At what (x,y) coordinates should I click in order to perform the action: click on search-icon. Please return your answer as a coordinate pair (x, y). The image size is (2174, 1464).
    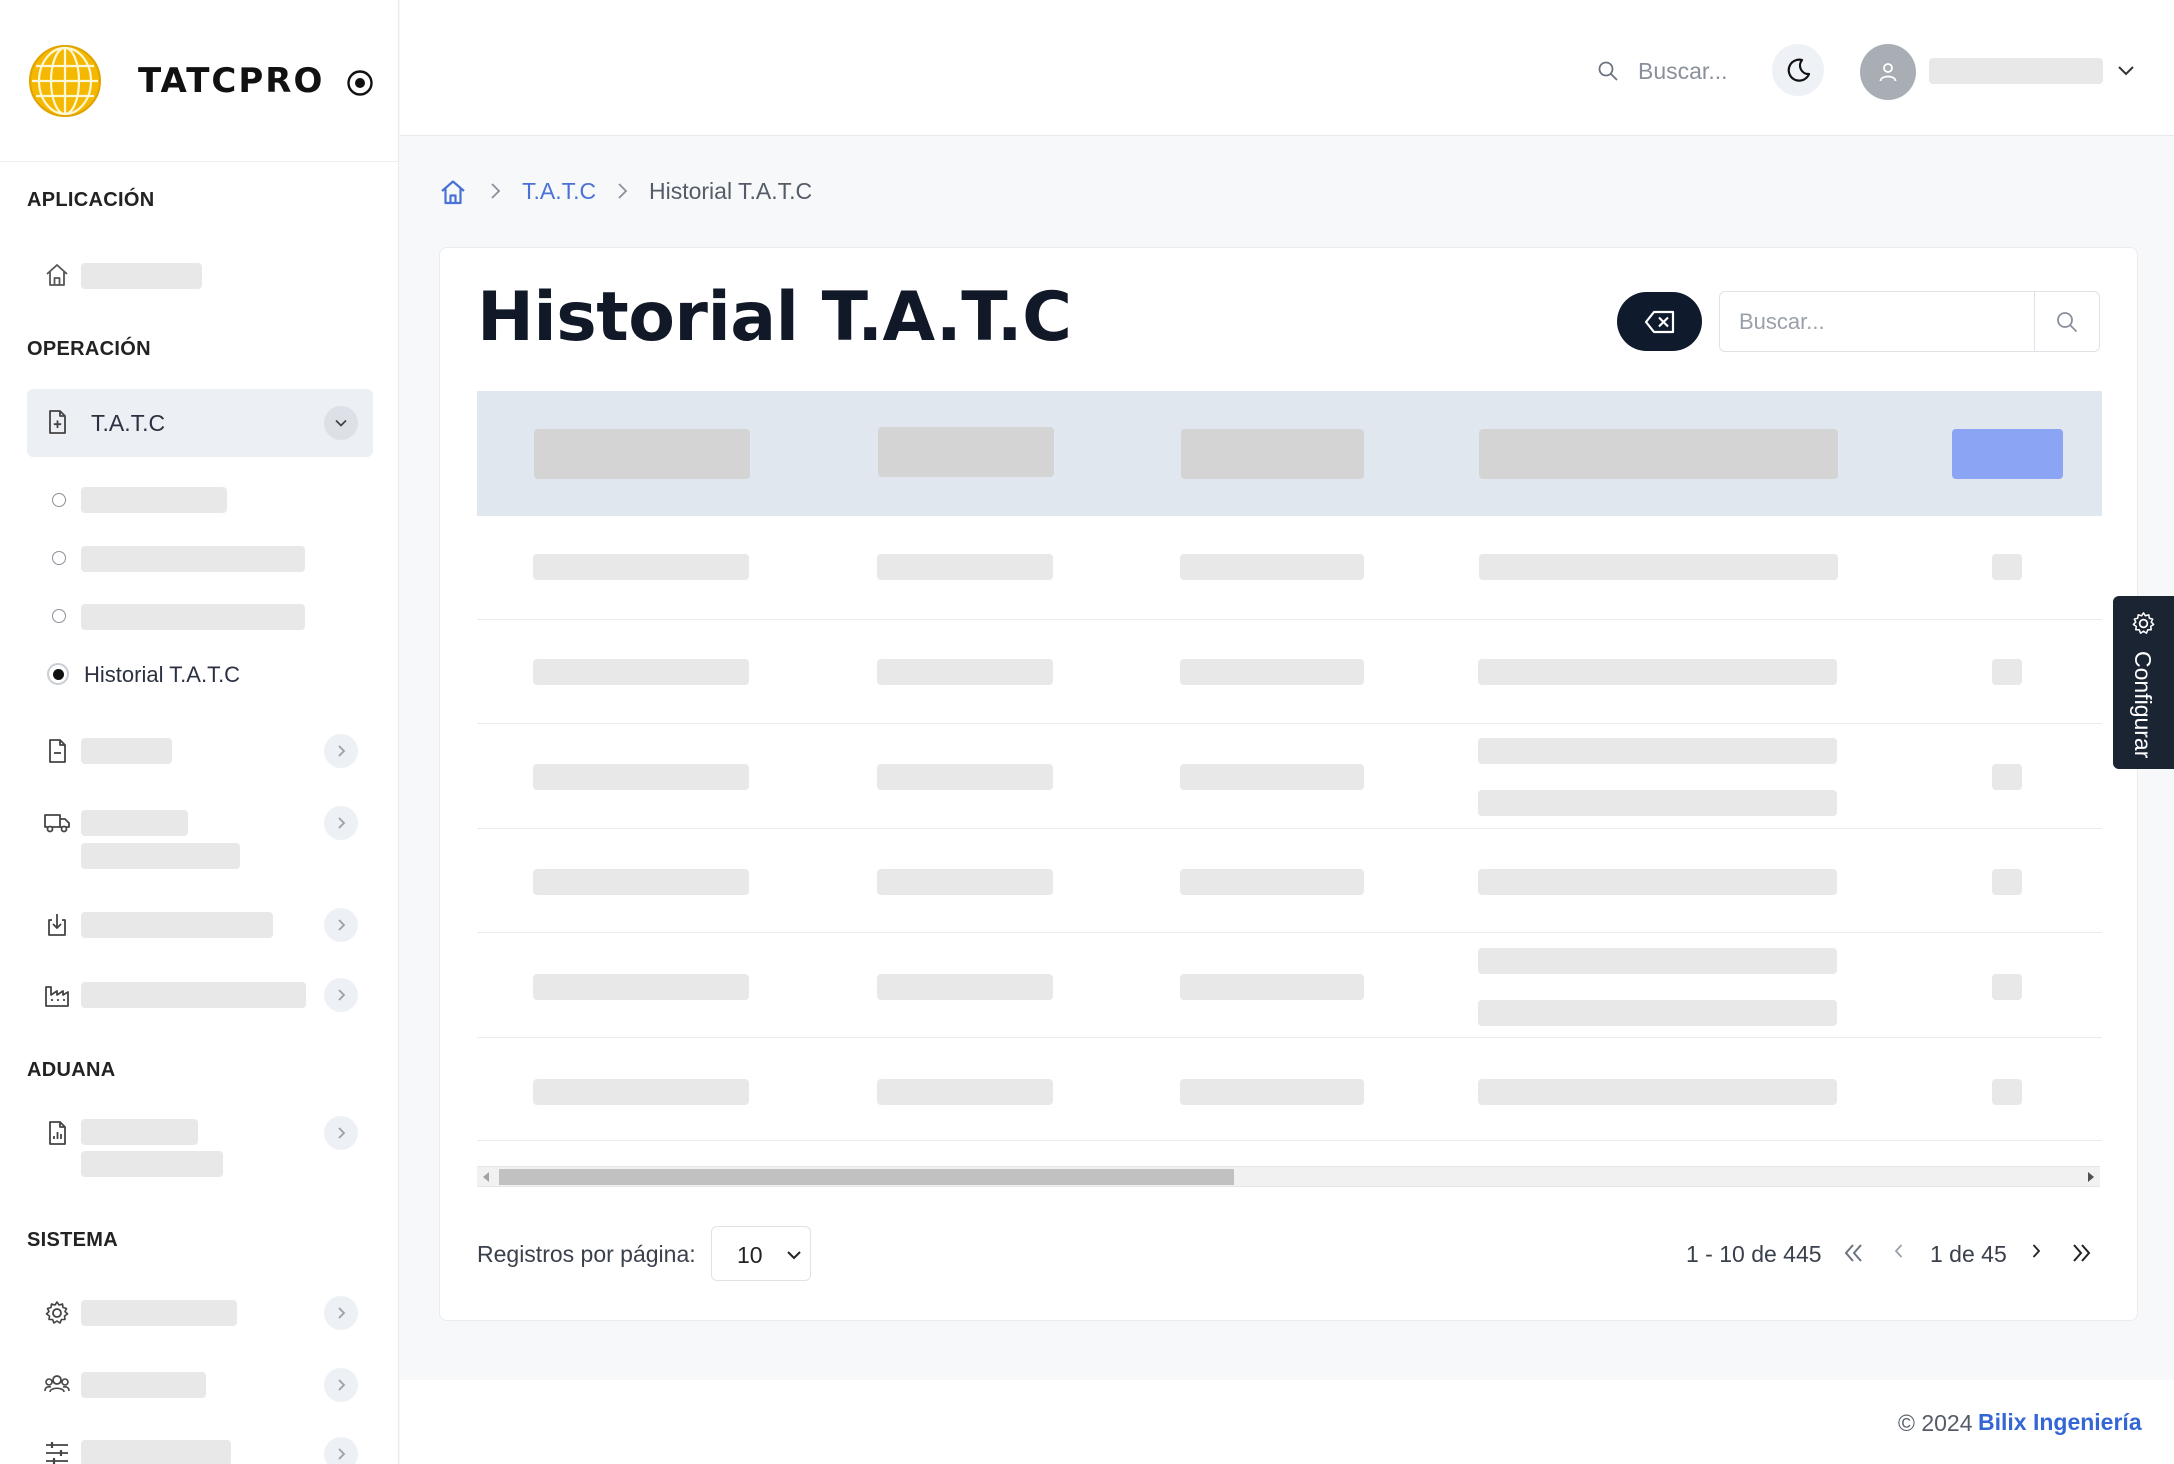
    Looking at the image, I should click on (1608, 71).